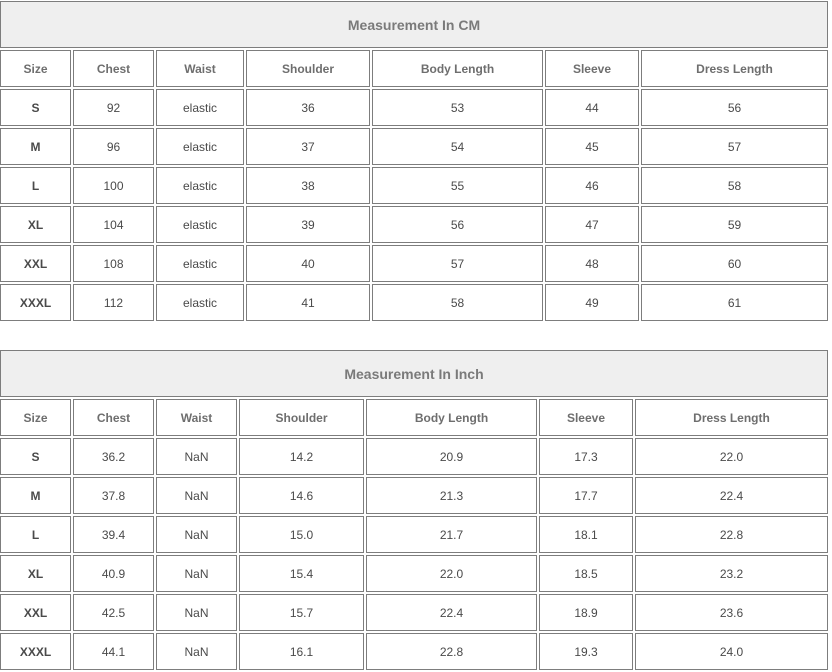 This screenshot has width=832, height=672. I want to click on table-row: XXL 42.5 NaN 15.7 22.4 18.9 23.6, so click(414, 612).